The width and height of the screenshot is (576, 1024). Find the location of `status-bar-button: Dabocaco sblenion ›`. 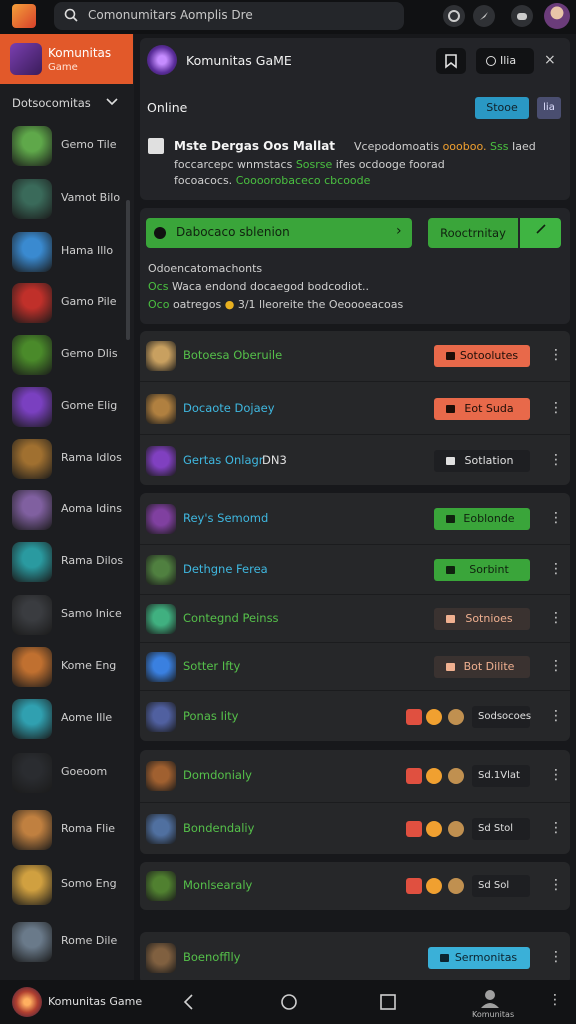

status-bar-button: Dabocaco sblenion › is located at coordinates (279, 233).